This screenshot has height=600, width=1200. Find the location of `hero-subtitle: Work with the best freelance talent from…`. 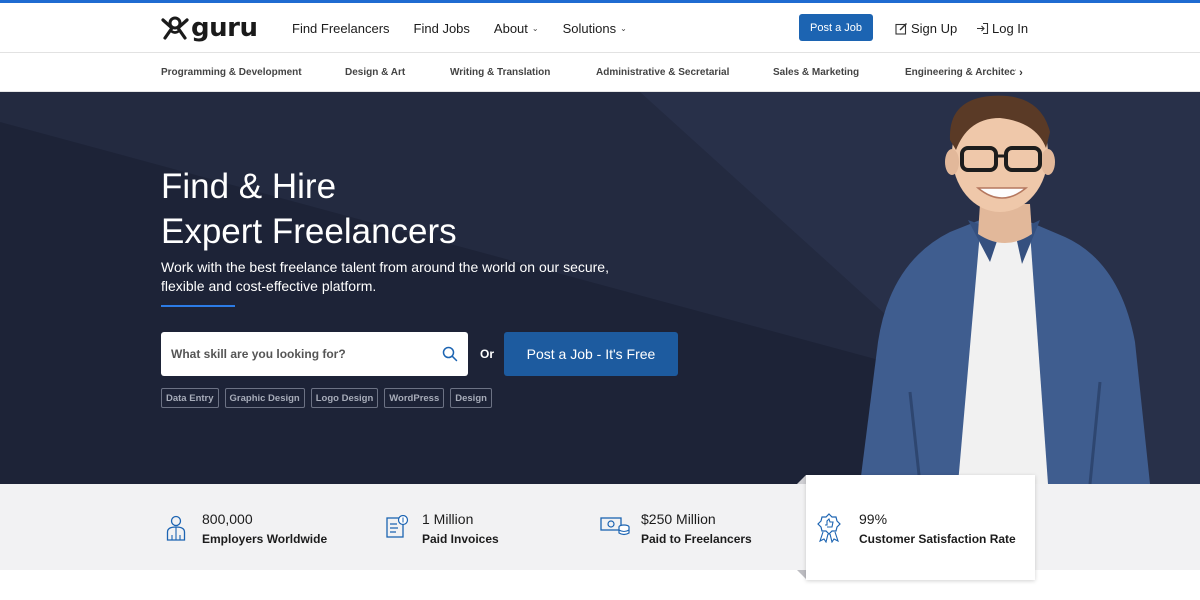

hero-subtitle: Work with the best freelance talent from… is located at coordinates (391, 277).